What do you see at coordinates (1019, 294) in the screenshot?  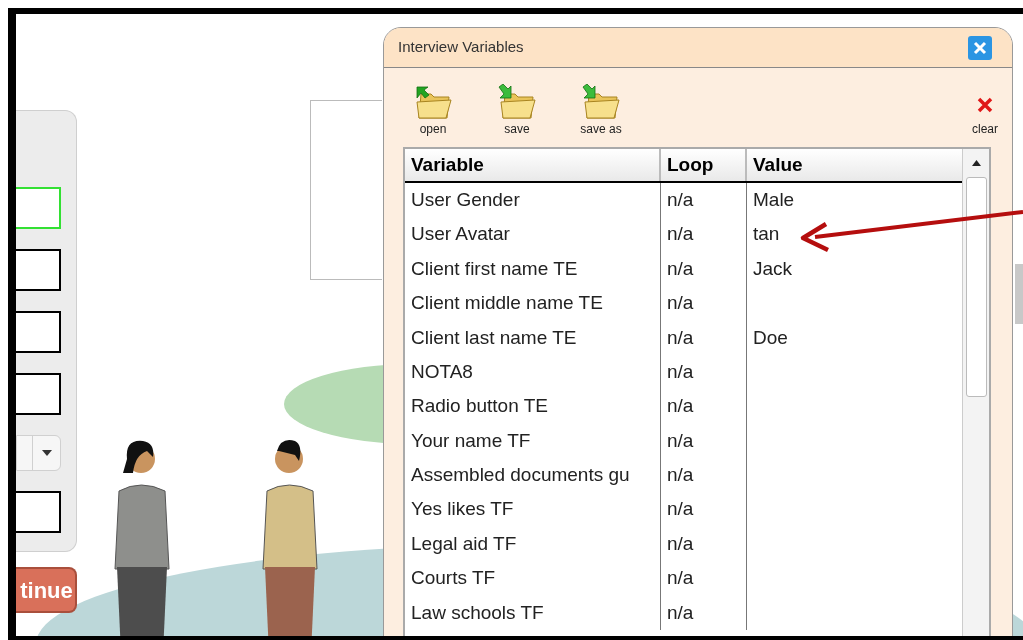 I see `scrollbar-drawing` at bounding box center [1019, 294].